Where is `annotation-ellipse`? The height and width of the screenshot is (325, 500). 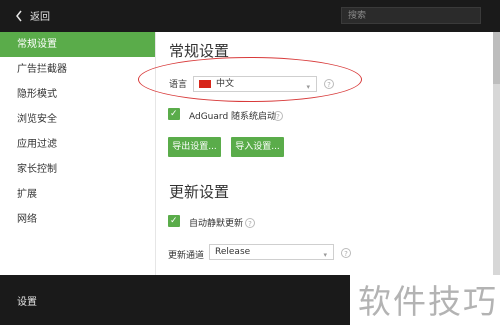
annotation-ellipse is located at coordinates (250, 79).